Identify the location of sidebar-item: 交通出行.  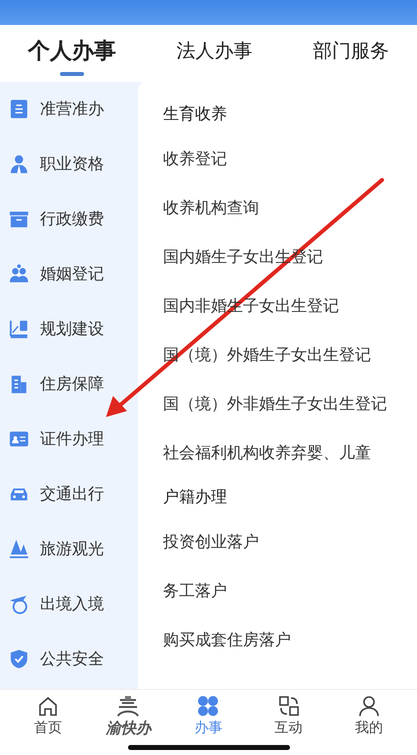
(69, 494).